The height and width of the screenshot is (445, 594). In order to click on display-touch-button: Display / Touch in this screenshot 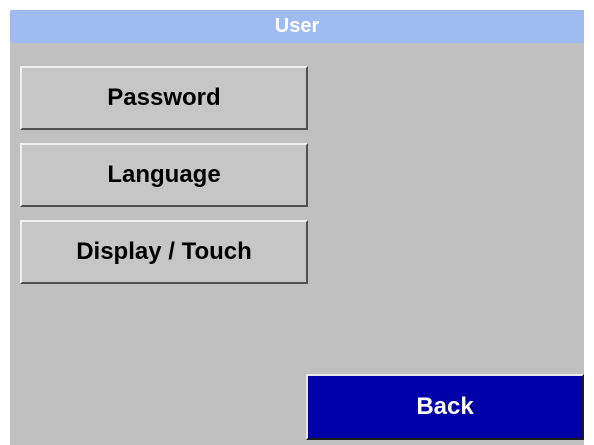, I will do `click(164, 252)`.